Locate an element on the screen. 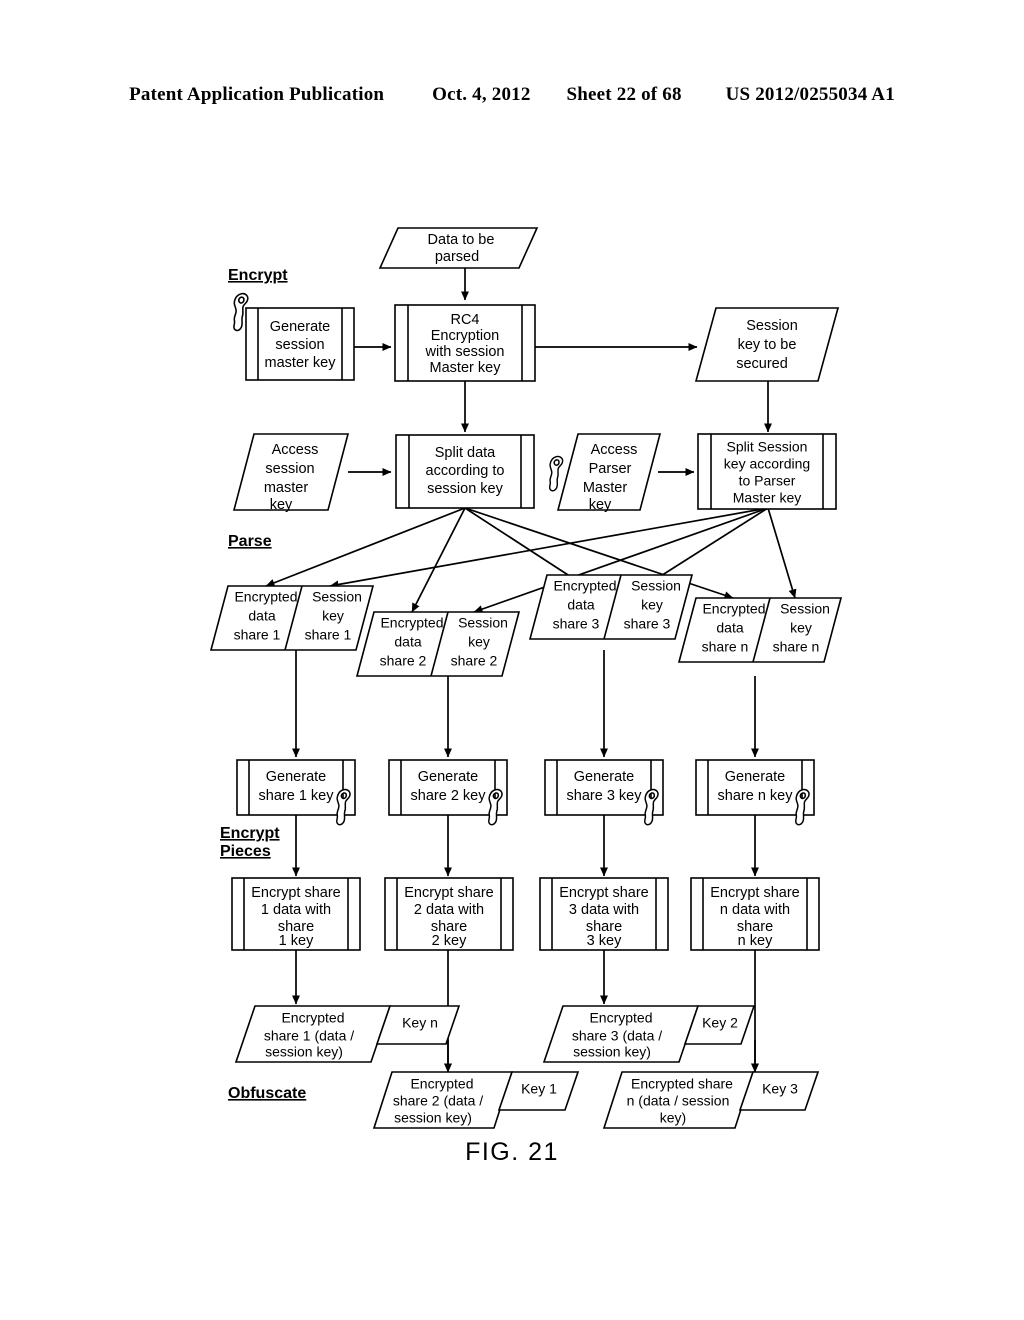  node-access-parser-master-key: Access Parser Master key is located at coordinates (609, 473).